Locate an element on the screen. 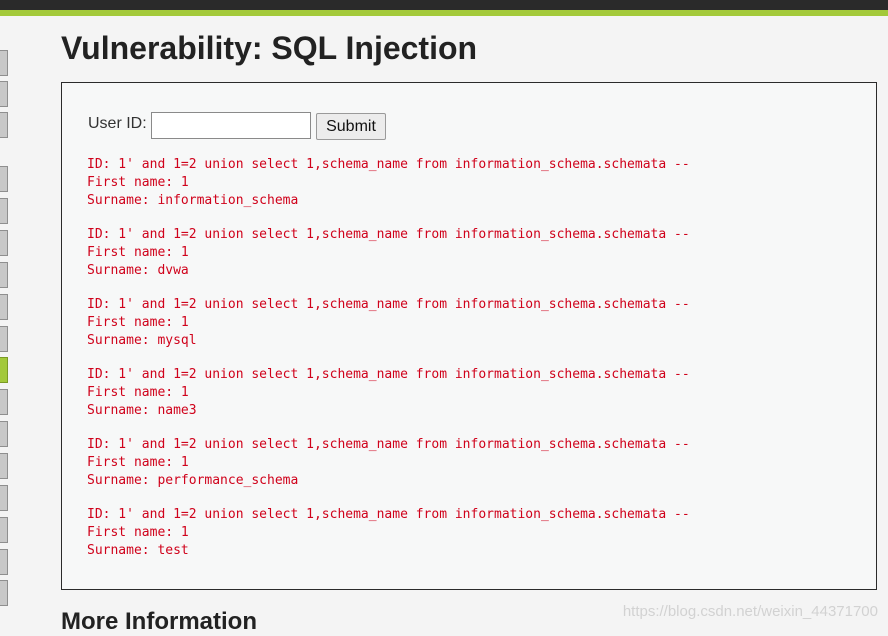 This screenshot has width=888, height=636. result-surname: Surname: information_schema is located at coordinates (193, 200).